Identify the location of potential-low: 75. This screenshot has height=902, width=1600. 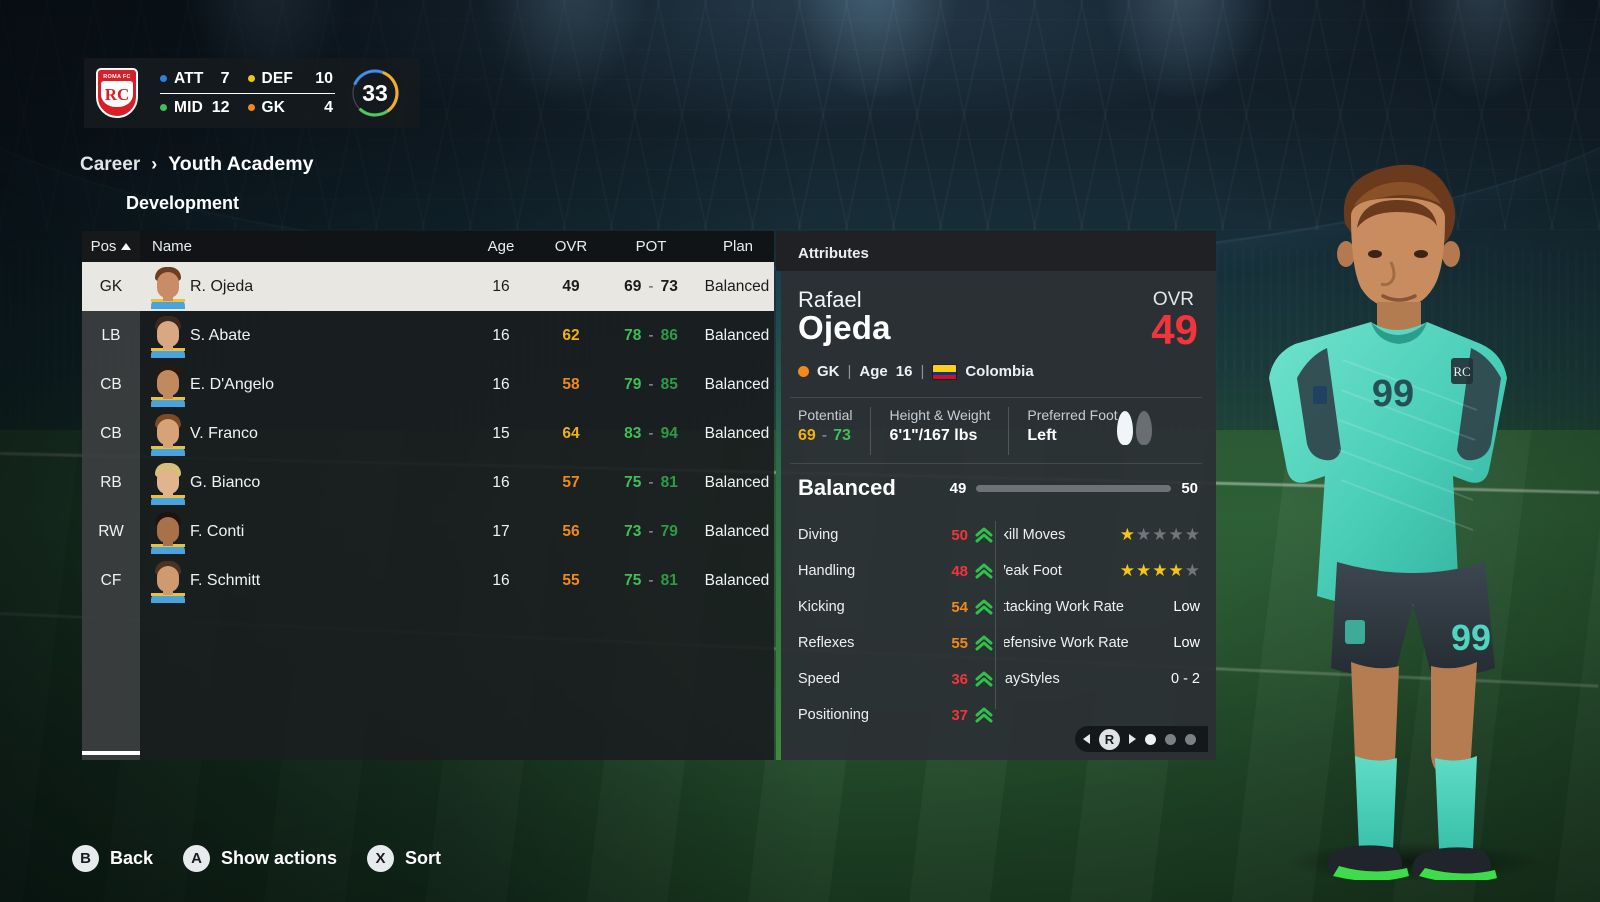
(633, 580).